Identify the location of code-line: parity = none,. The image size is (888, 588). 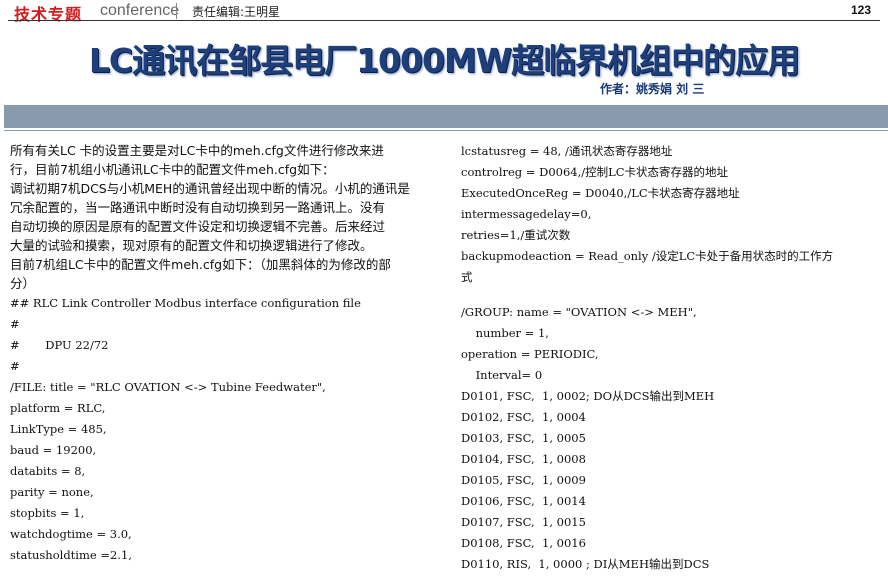
(52, 492).